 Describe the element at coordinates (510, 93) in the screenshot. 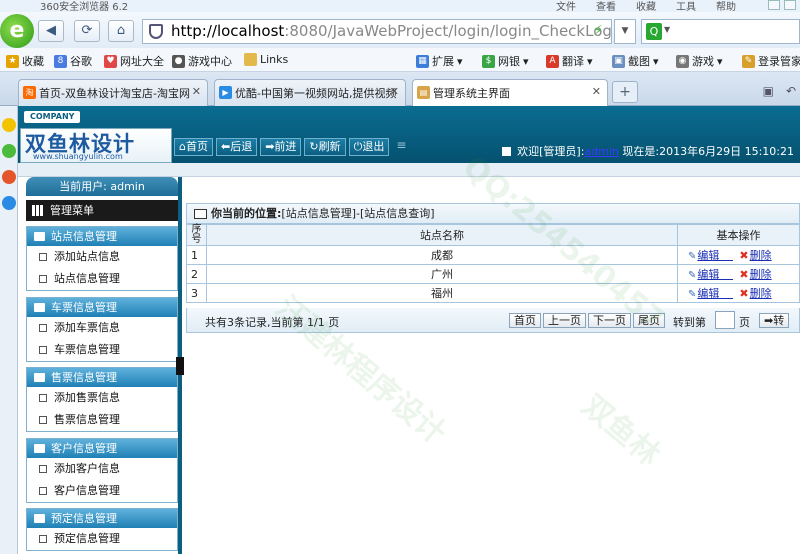

I see `tab-admin-main: ▤ 管理系统主界面 ✕` at that location.